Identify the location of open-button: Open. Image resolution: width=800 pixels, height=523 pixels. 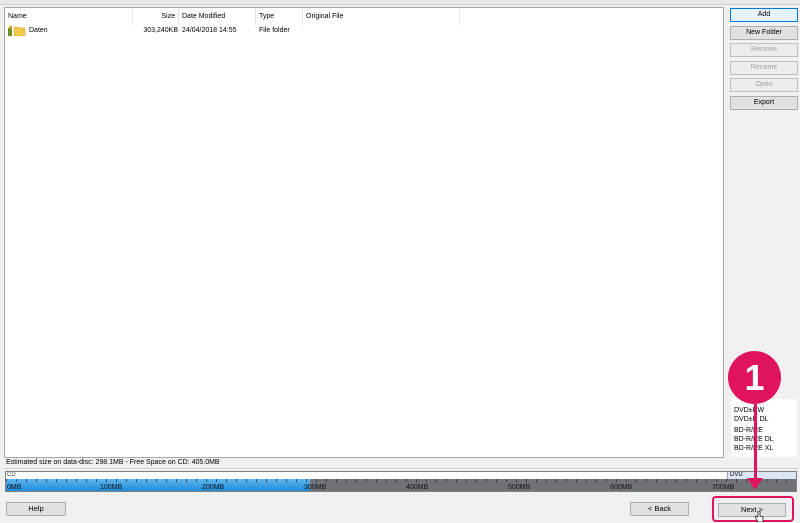
(764, 85).